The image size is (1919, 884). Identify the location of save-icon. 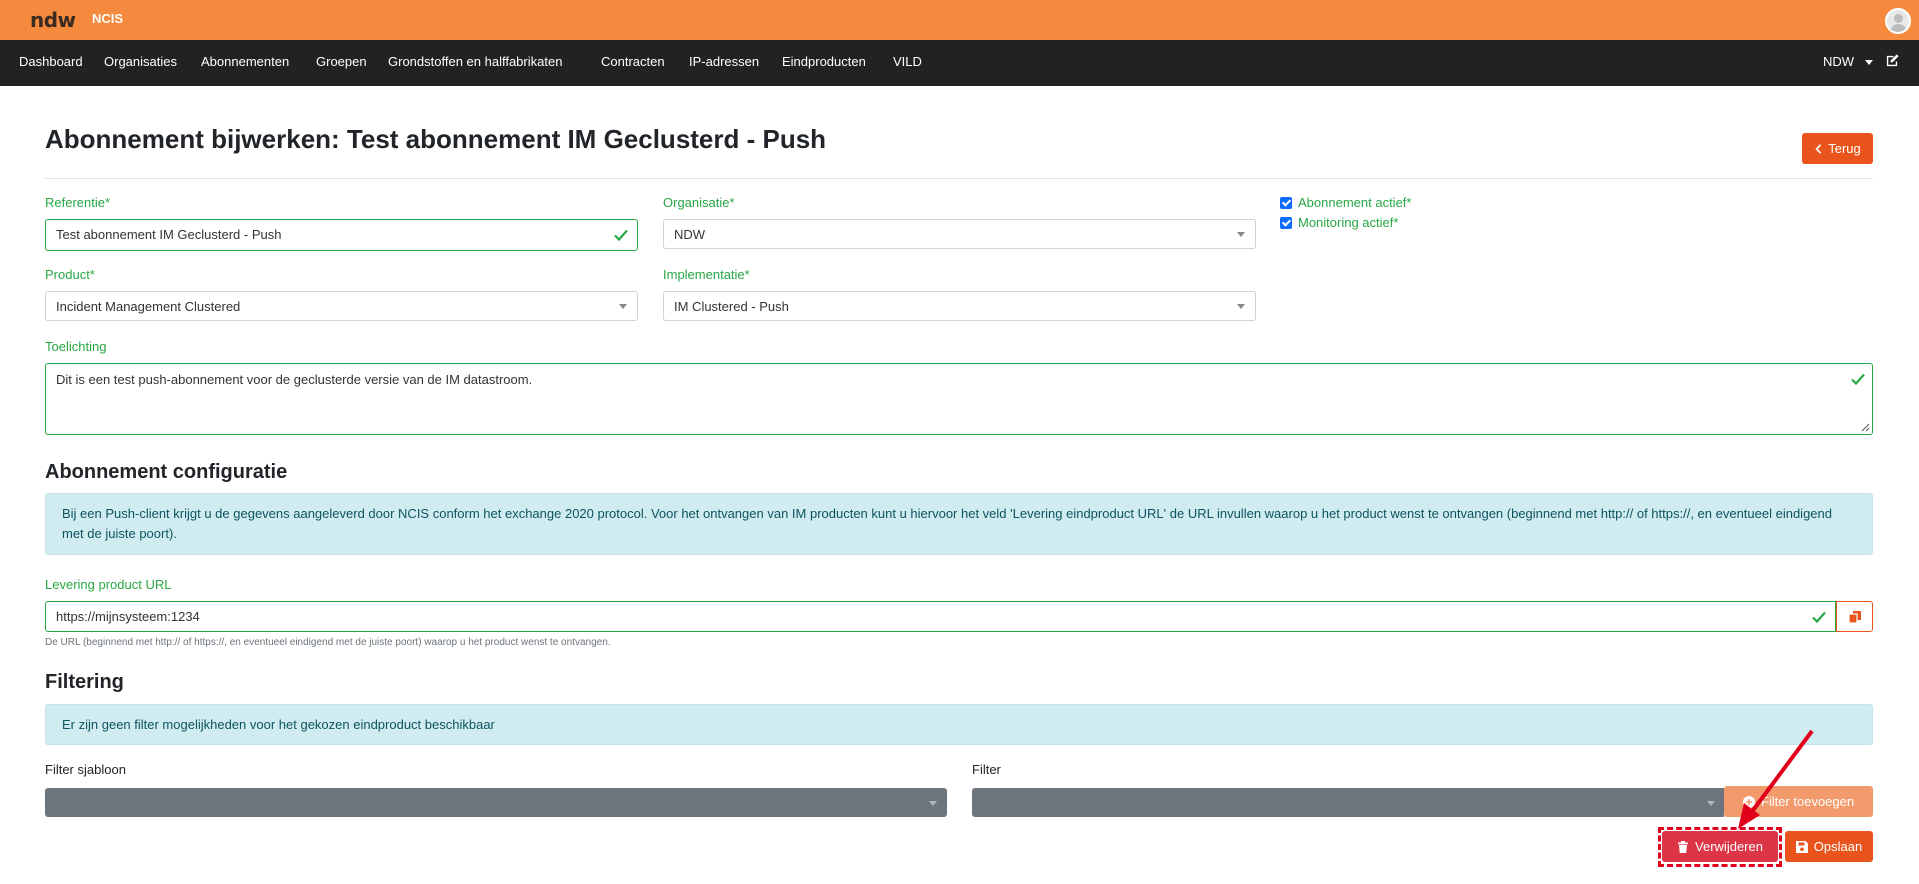
(1801, 846).